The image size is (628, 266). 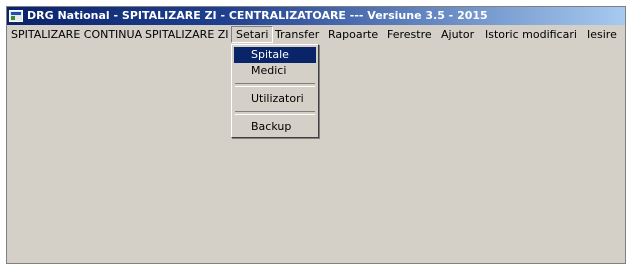 I want to click on app-icon, so click(x=16, y=16).